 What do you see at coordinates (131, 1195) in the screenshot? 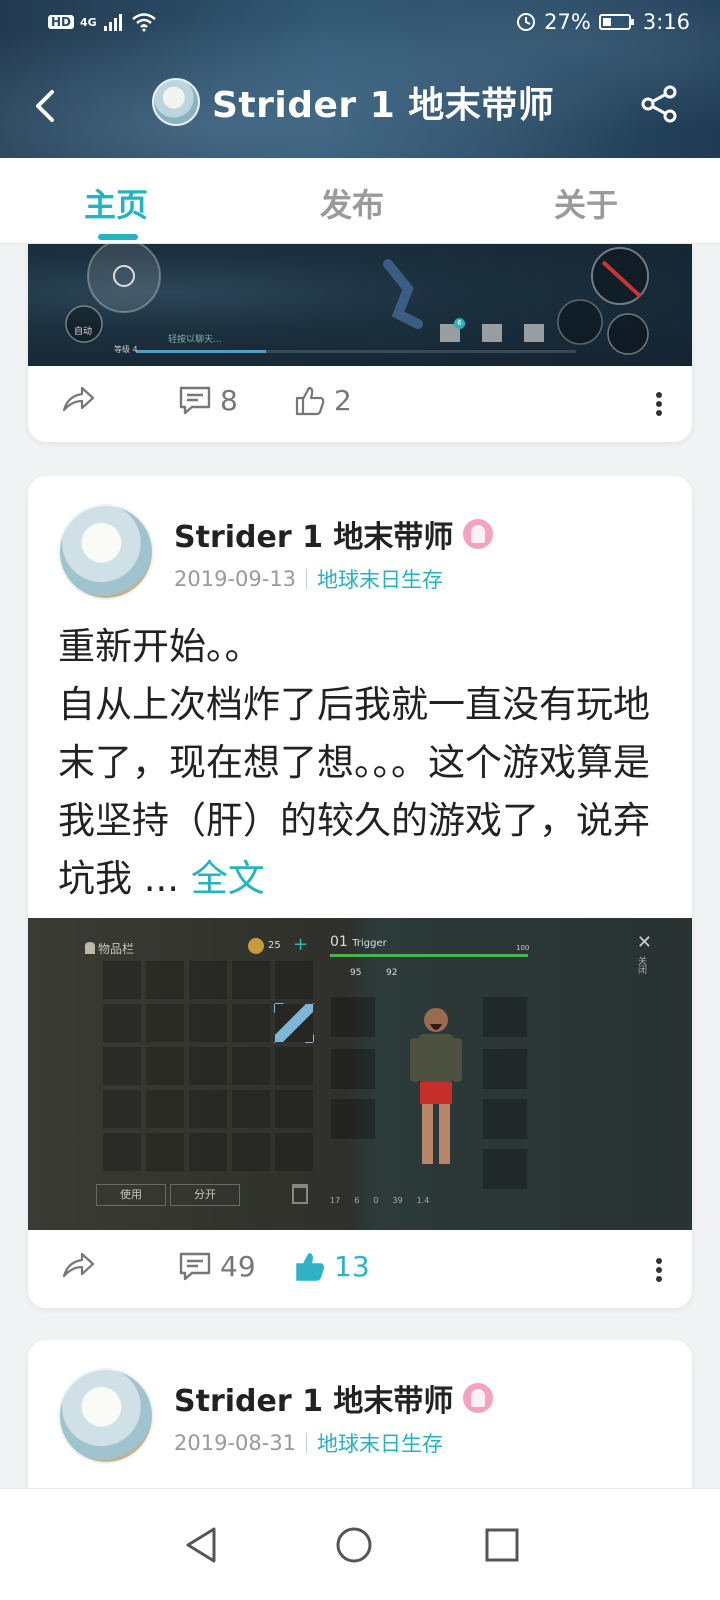
I see `use-button: 使用` at bounding box center [131, 1195].